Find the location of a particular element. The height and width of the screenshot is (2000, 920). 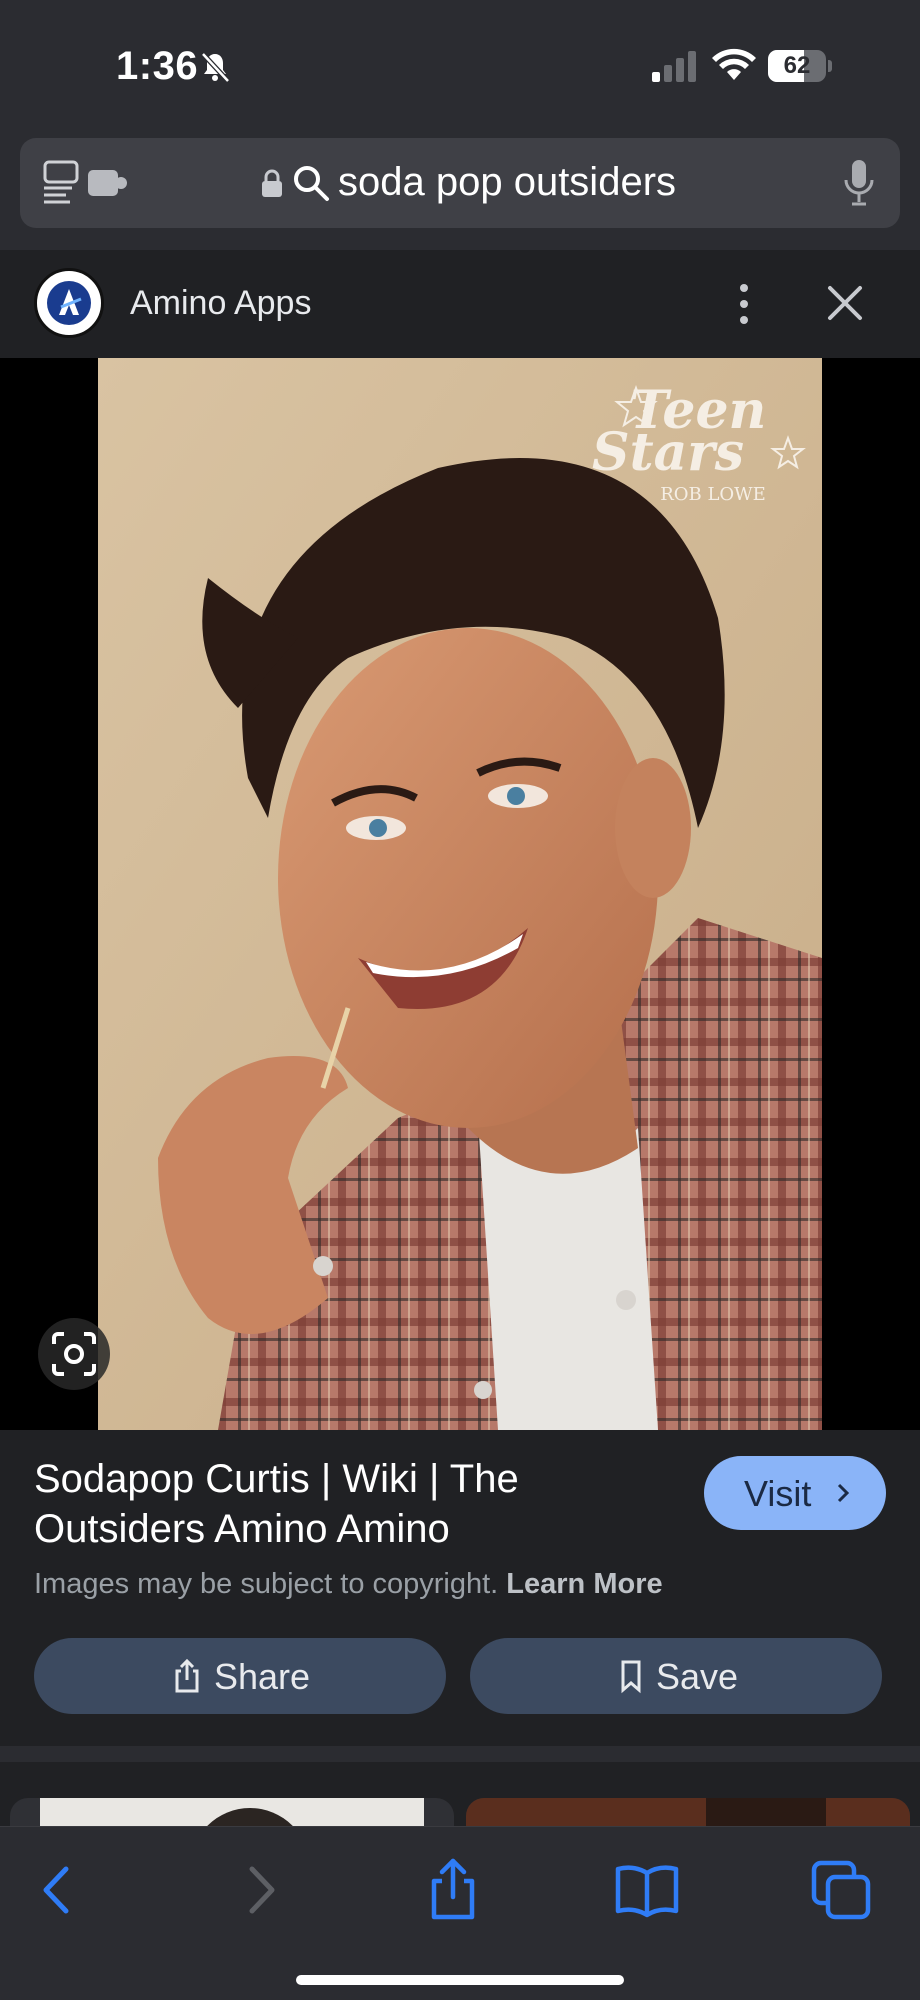

back-icon is located at coordinates (59, 1890).